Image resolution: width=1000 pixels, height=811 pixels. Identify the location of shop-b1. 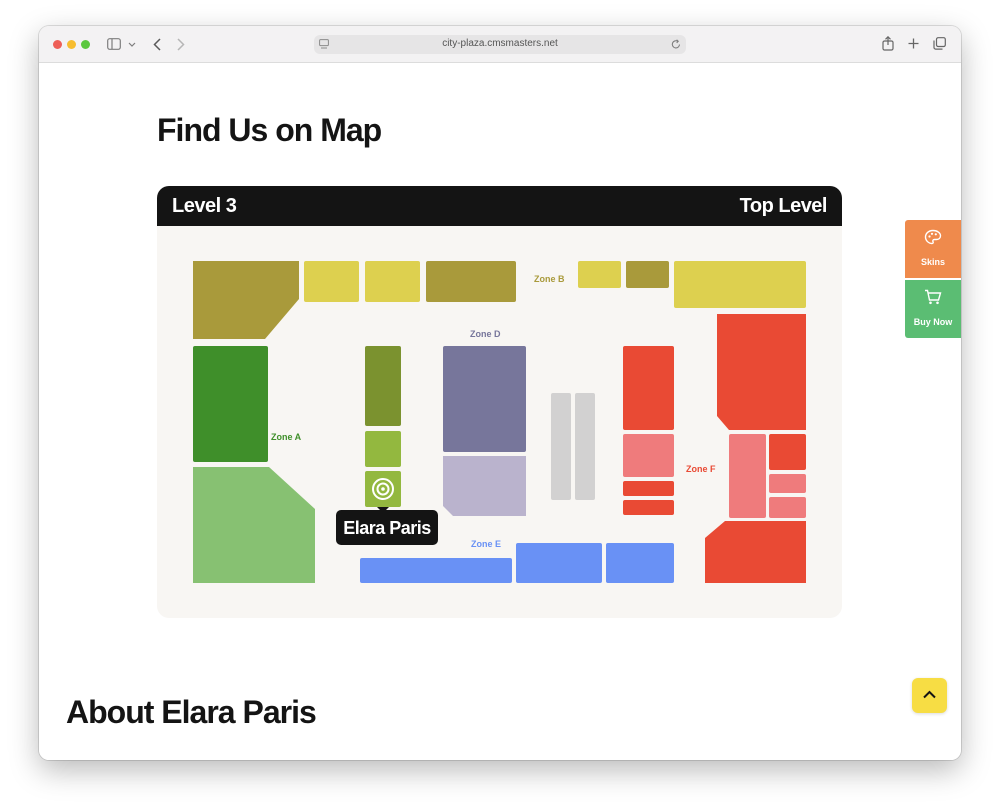
(331, 281).